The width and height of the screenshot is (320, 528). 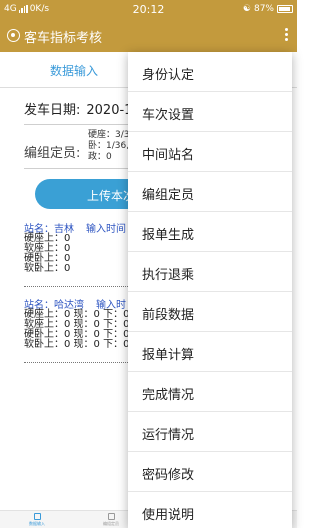 I want to click on menu-item-help: 使用说明, so click(x=210, y=510).